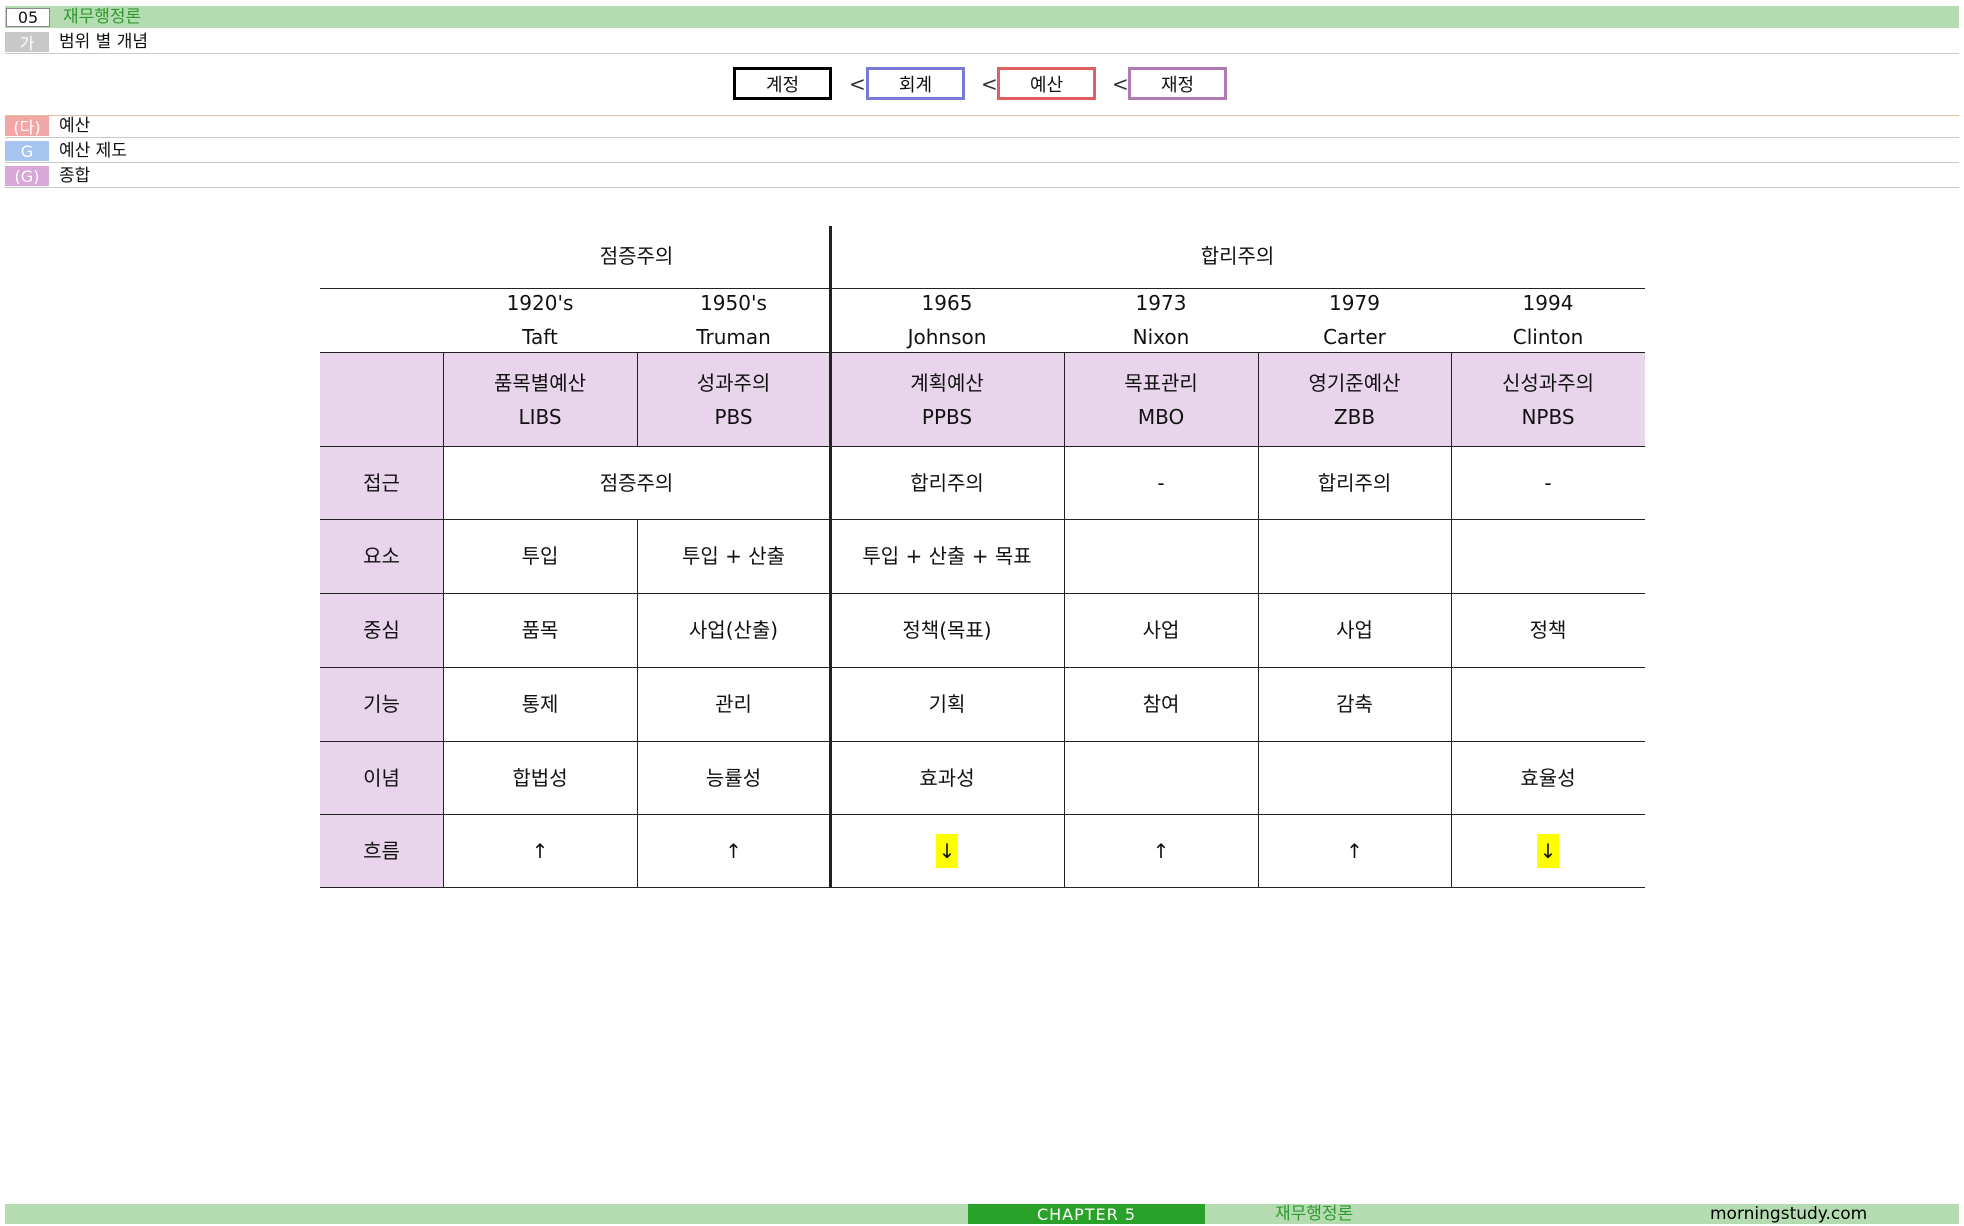 The image size is (1964, 1226). What do you see at coordinates (733, 630) in the screenshot?
I see `table-cell: 사업(산출)` at bounding box center [733, 630].